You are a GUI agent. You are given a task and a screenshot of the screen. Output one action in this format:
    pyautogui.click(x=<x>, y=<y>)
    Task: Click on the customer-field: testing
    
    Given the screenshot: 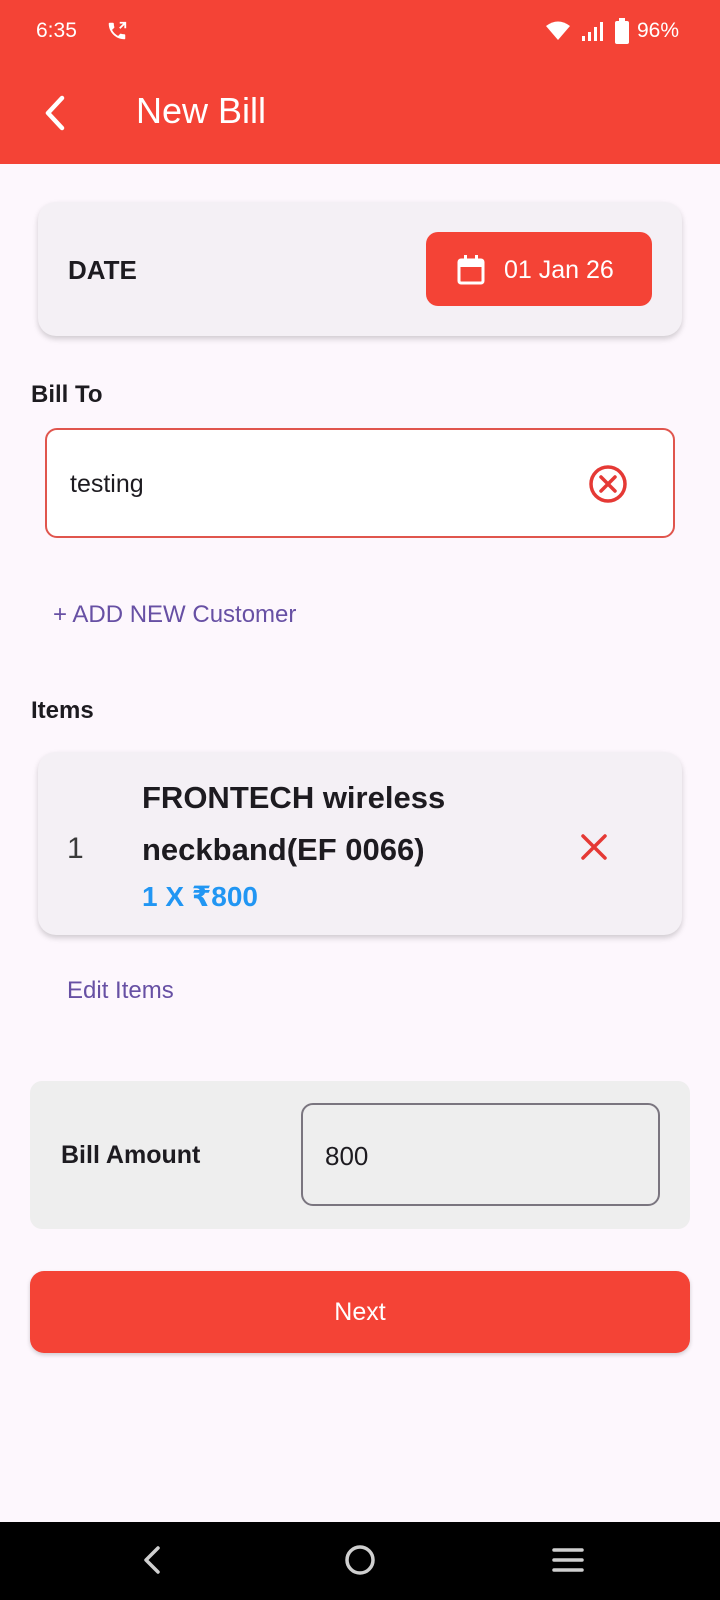 What is the action you would take?
    pyautogui.click(x=360, y=483)
    